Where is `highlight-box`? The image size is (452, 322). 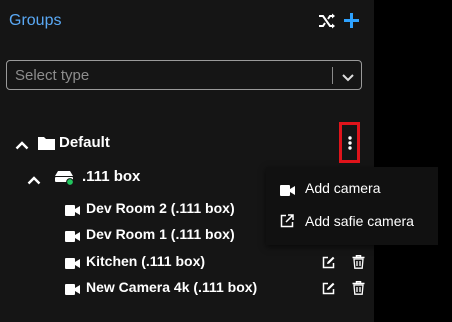
highlight-box is located at coordinates (349, 142).